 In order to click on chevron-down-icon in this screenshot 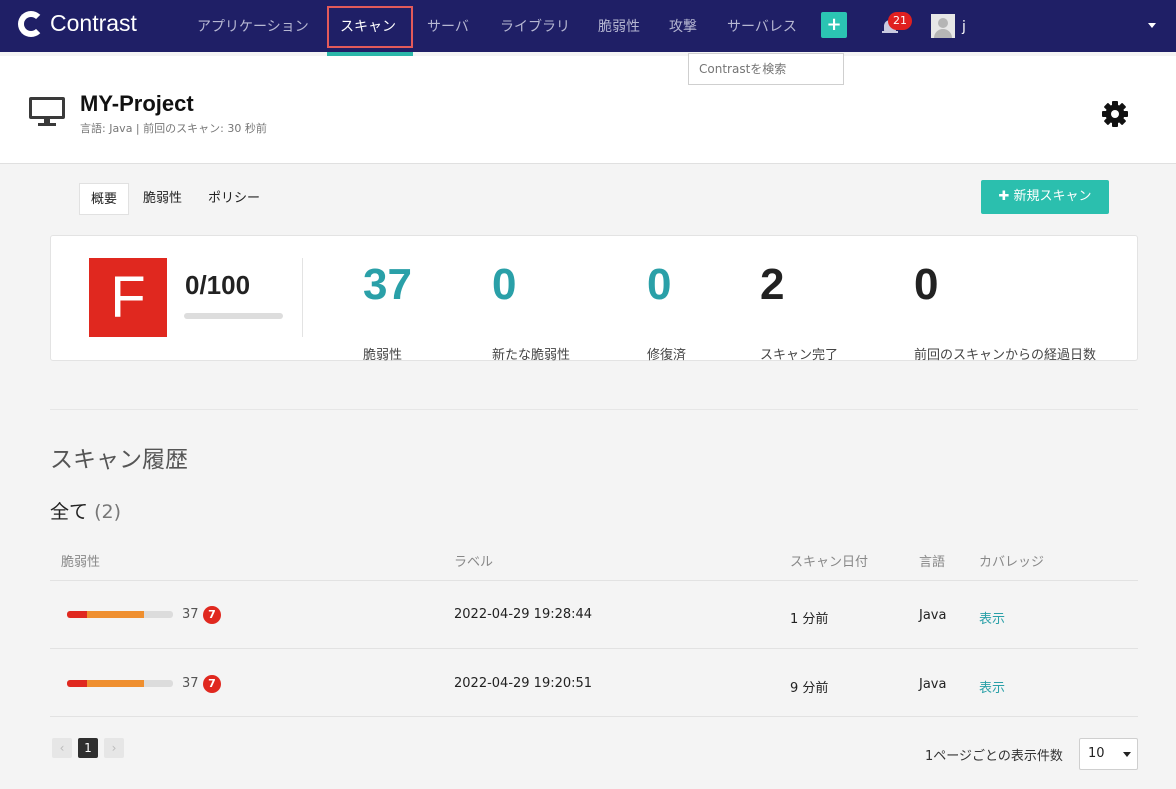, I will do `click(1127, 754)`.